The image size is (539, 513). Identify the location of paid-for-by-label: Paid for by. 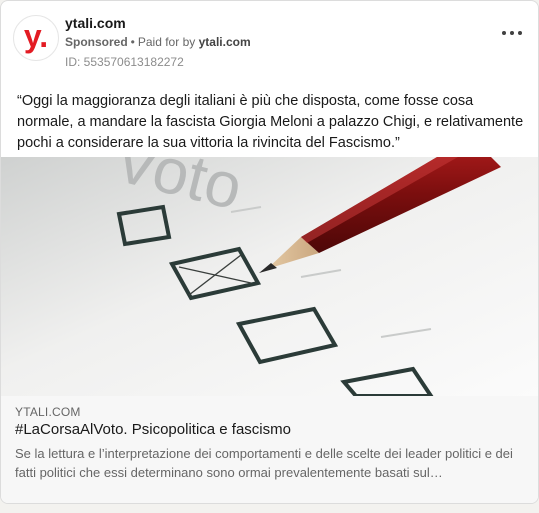
(166, 42).